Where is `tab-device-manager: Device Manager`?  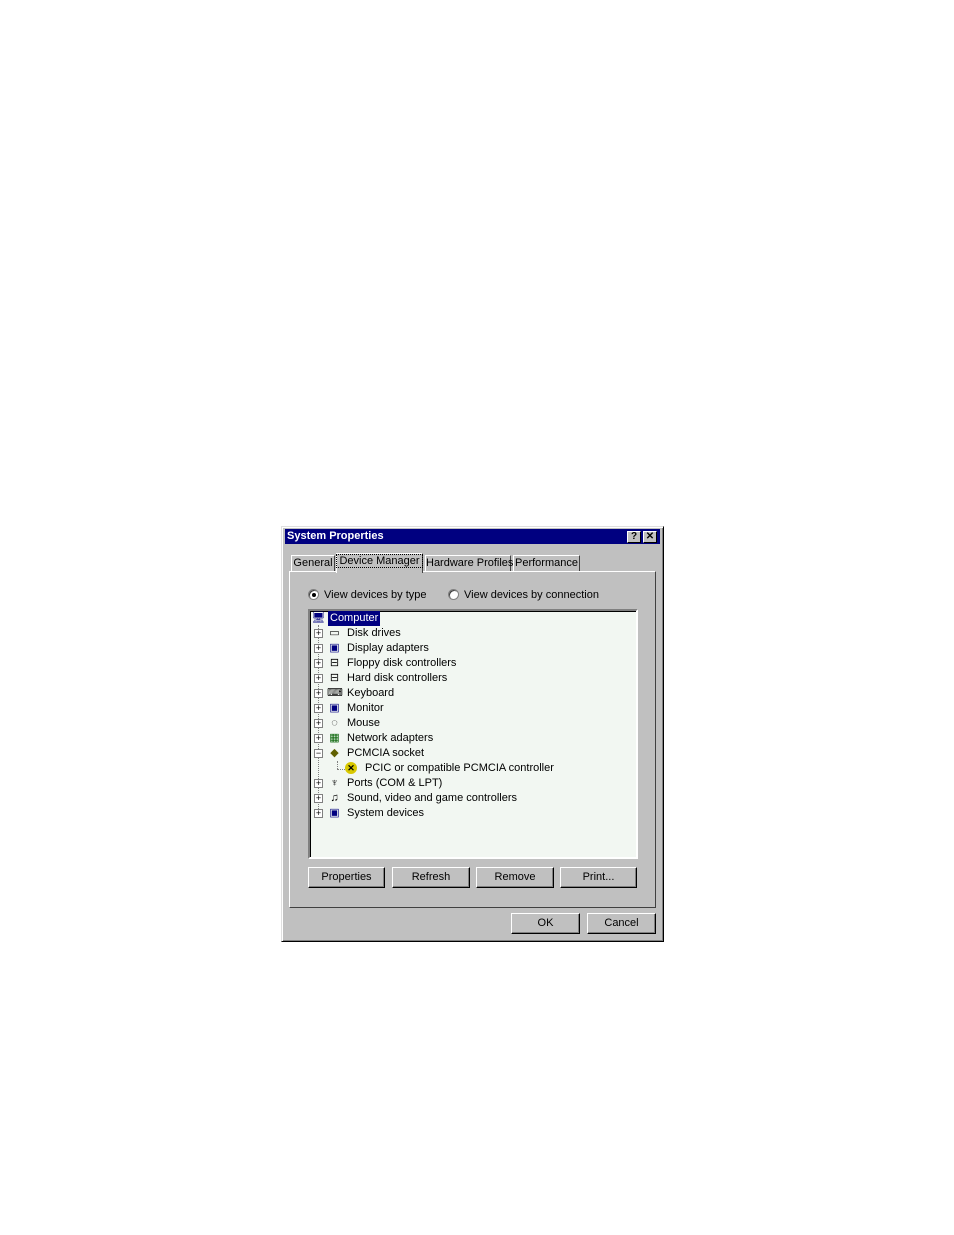 tab-device-manager: Device Manager is located at coordinates (379, 563).